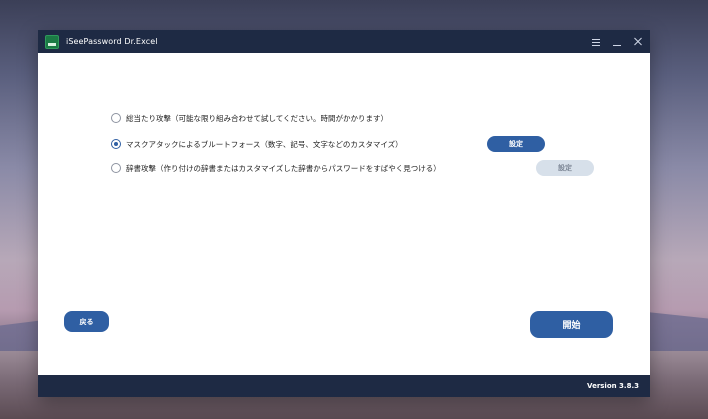  Describe the element at coordinates (116, 168) in the screenshot. I see `radio-dictionary-attack` at that location.